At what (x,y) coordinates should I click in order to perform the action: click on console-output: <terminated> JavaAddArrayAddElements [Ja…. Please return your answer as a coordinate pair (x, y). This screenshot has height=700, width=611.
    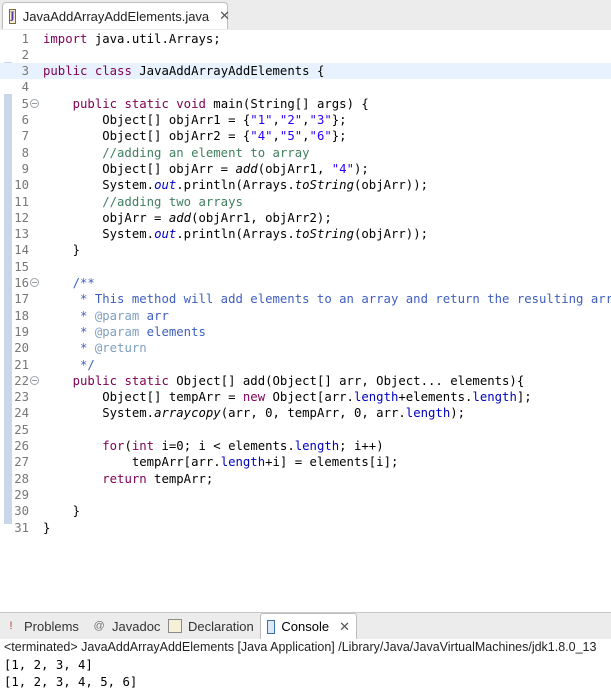
    Looking at the image, I should click on (305, 669).